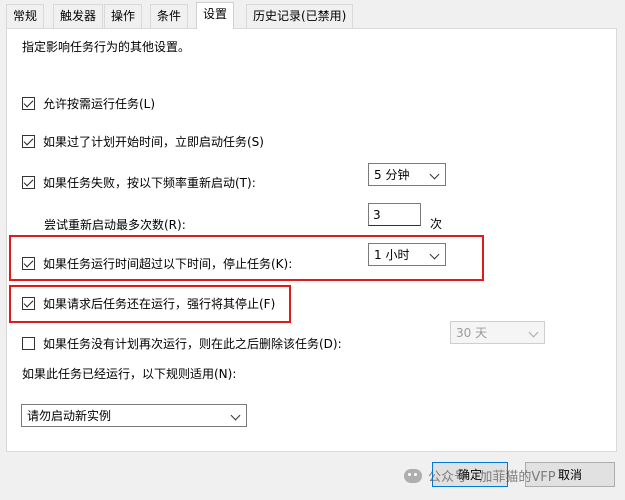  What do you see at coordinates (28, 103) in the screenshot?
I see `allow-on-demand-checkbox` at bounding box center [28, 103].